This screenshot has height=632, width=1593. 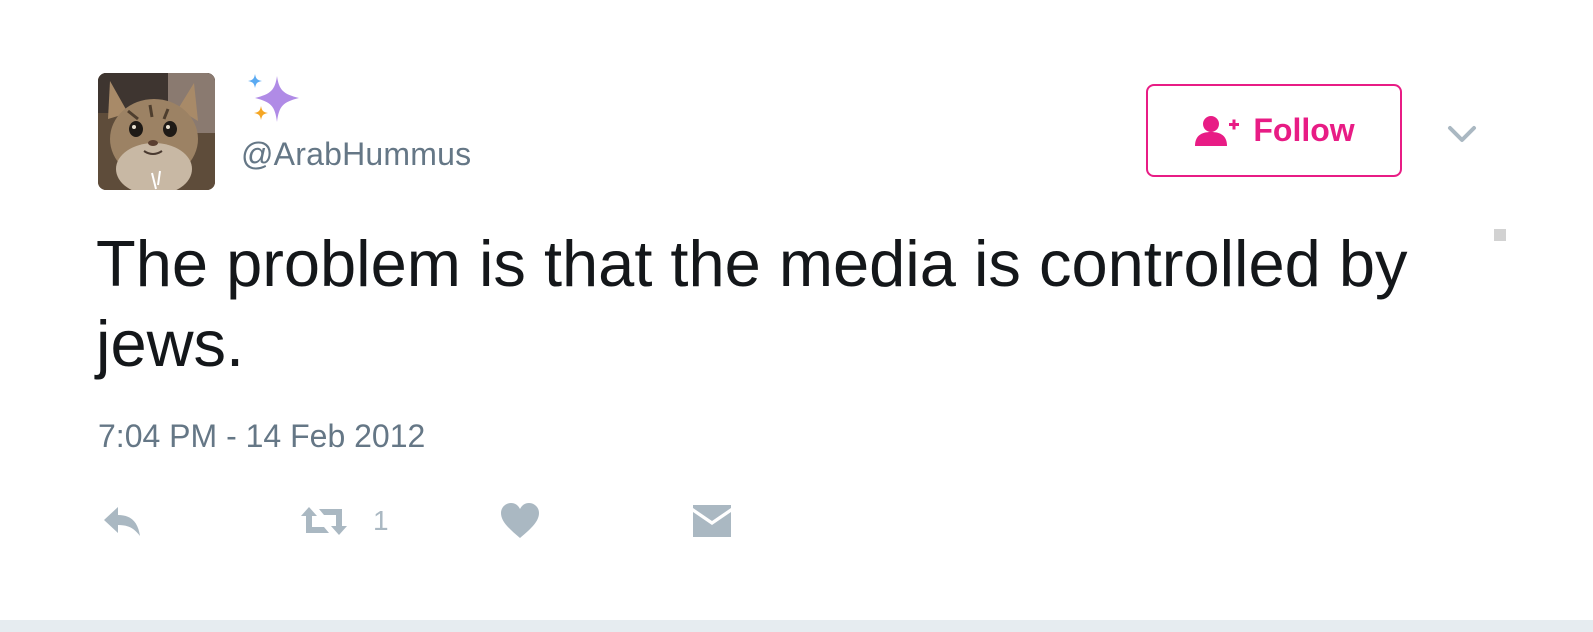 I want to click on tweet-actions: 1, so click(x=796, y=521).